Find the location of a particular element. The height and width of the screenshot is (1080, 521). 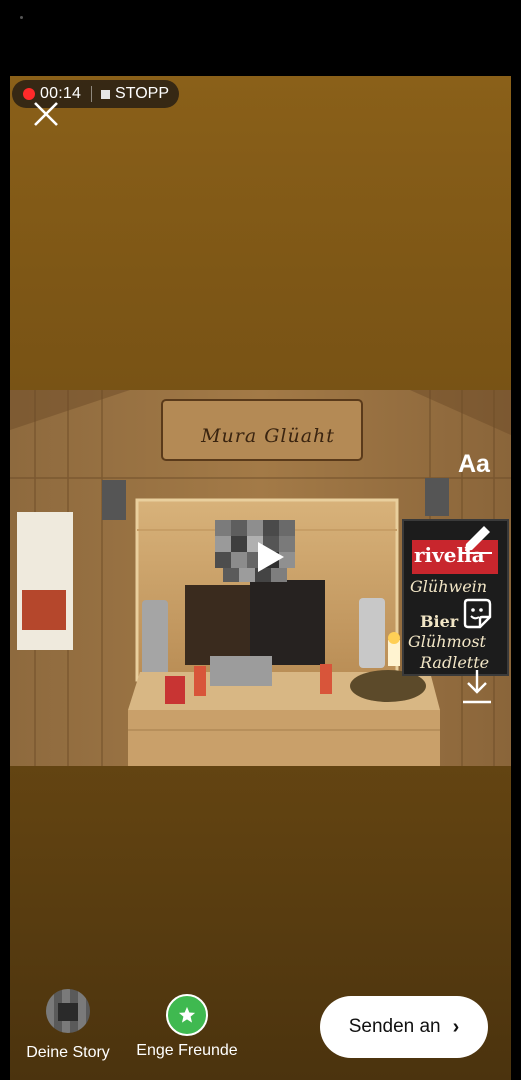

chevron-right-icon: › is located at coordinates (456, 1026).